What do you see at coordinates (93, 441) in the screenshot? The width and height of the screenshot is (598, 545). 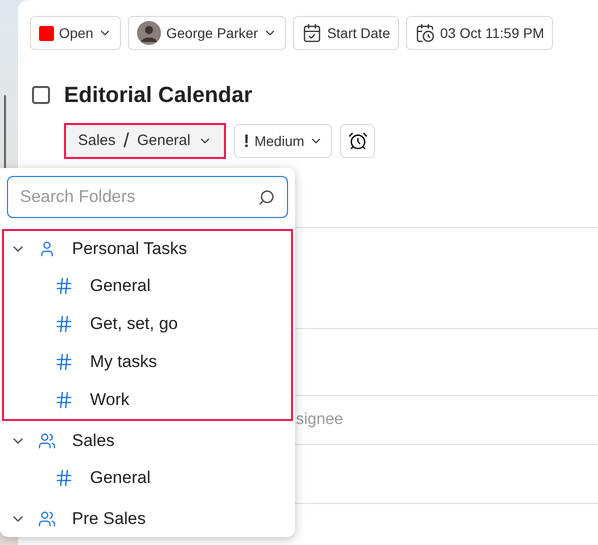 I see `folder-group-name: Sales` at bounding box center [93, 441].